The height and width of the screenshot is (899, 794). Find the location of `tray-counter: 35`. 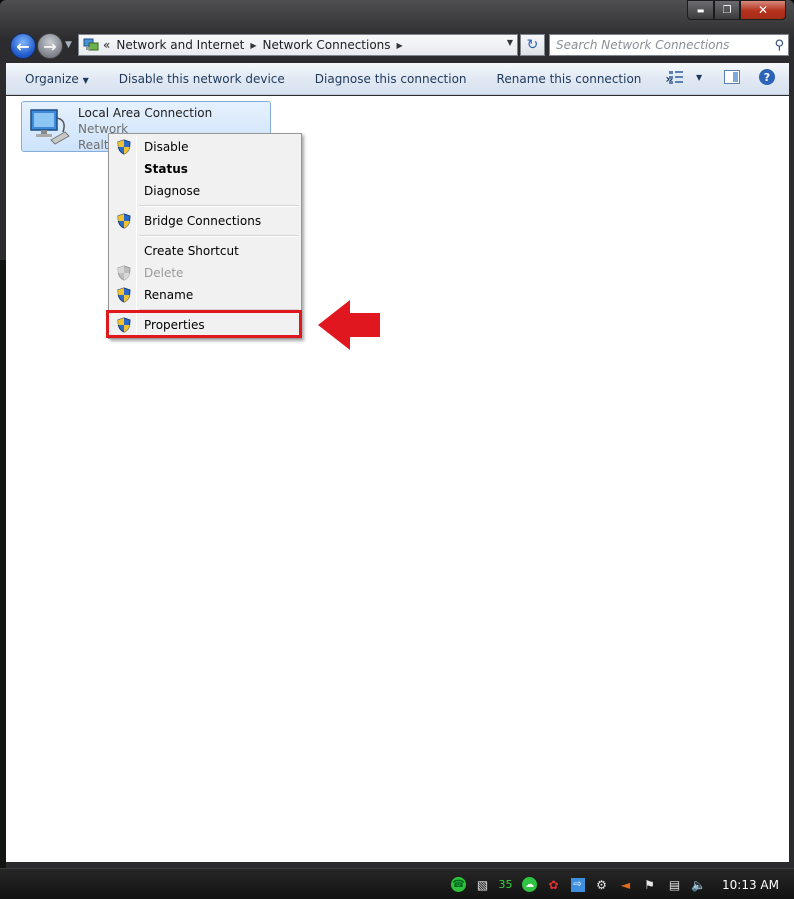

tray-counter: 35 is located at coordinates (505, 884).